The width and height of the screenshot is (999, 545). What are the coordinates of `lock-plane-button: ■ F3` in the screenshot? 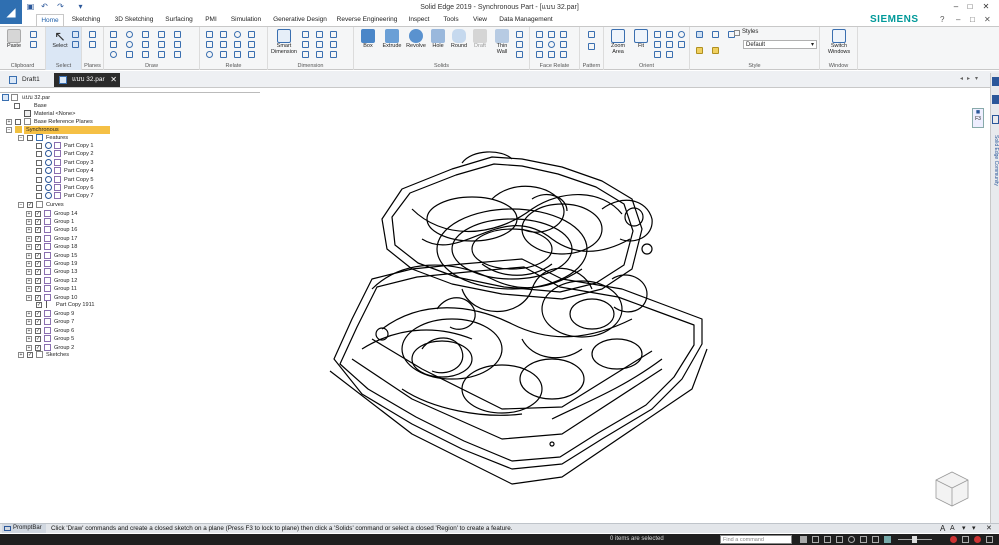 It's located at (978, 118).